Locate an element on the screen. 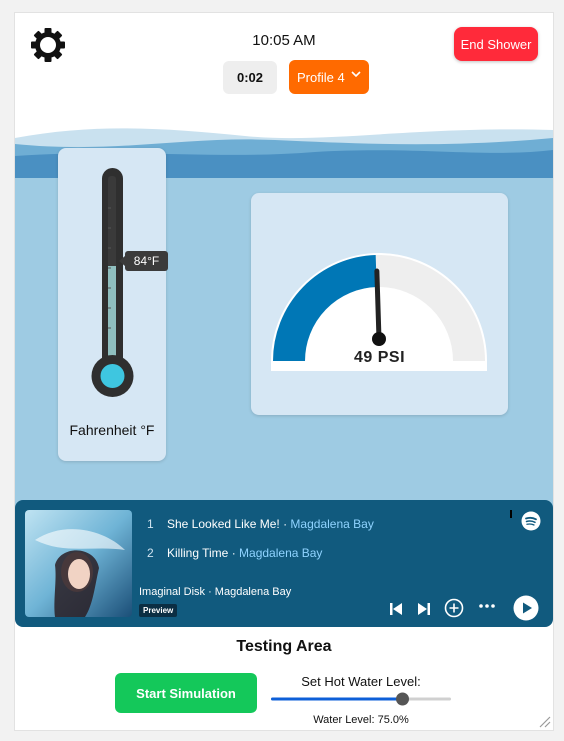 This screenshot has height=741, width=564. start-simulation-button: Start Simulation is located at coordinates (186, 693).